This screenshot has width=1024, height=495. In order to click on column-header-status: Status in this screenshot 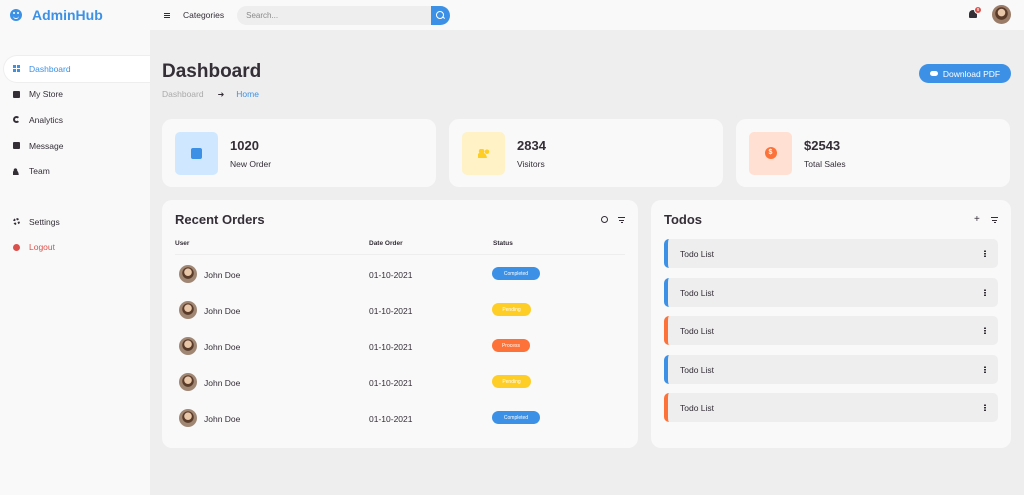, I will do `click(503, 243)`.